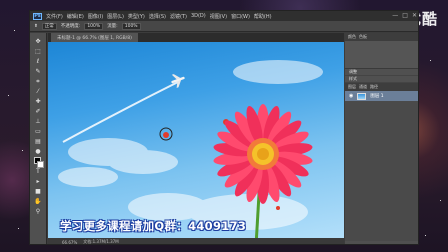  I want to click on menu-view: 视图(V), so click(218, 16).